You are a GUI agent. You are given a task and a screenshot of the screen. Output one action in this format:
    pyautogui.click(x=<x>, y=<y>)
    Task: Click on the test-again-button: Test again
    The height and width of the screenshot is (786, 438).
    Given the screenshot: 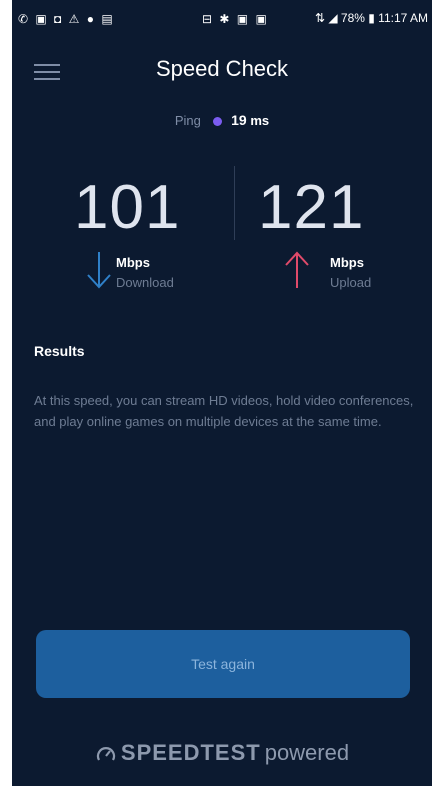 What is the action you would take?
    pyautogui.click(x=223, y=664)
    